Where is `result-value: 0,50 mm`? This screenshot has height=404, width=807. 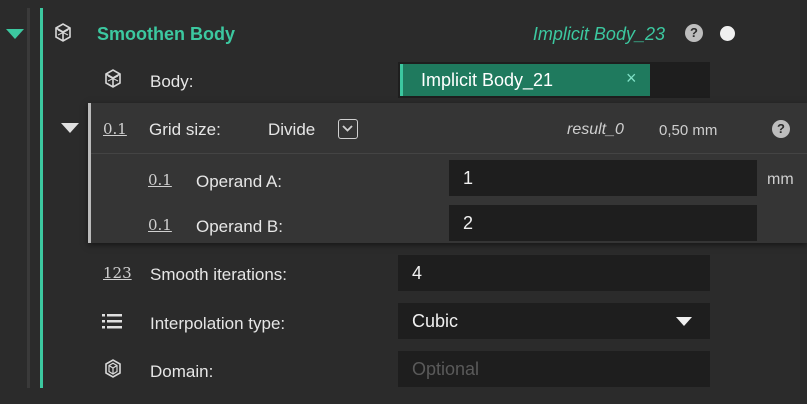
result-value: 0,50 mm is located at coordinates (688, 130).